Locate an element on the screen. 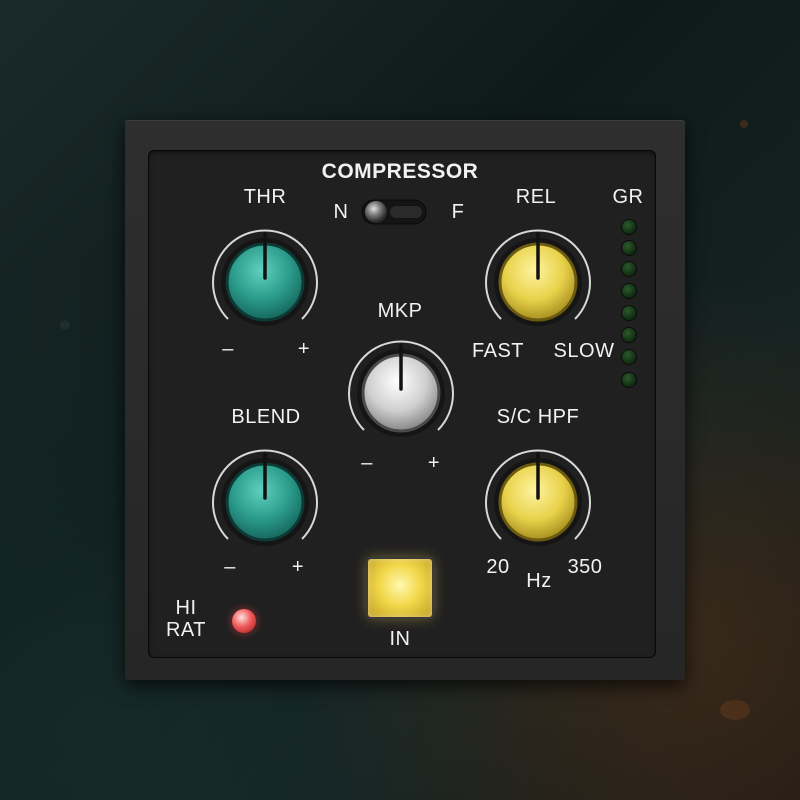 The width and height of the screenshot is (800, 800). mode-toggle-switch is located at coordinates (394, 211).